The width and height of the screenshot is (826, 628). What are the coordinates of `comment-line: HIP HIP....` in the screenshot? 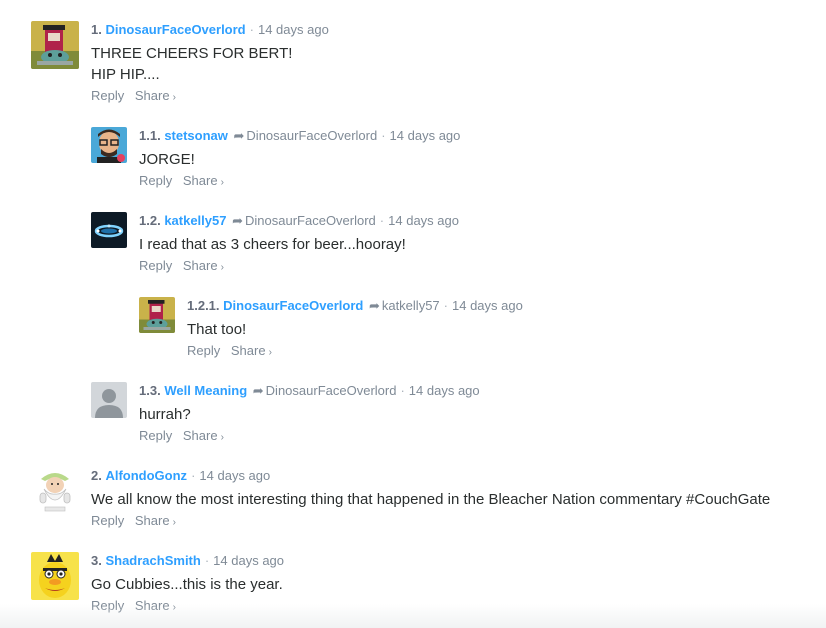 It's located at (125, 74).